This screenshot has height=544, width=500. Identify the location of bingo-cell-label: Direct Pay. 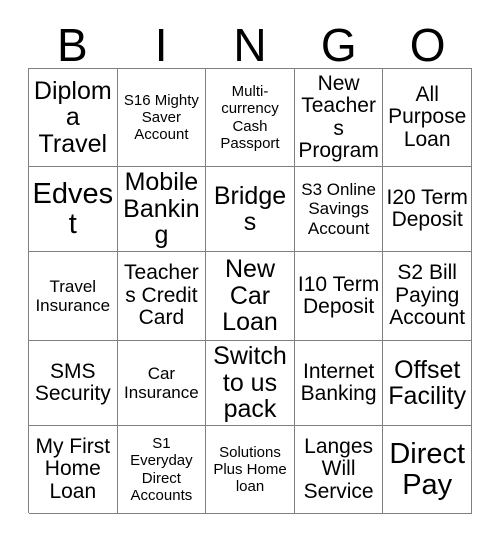
(427, 469).